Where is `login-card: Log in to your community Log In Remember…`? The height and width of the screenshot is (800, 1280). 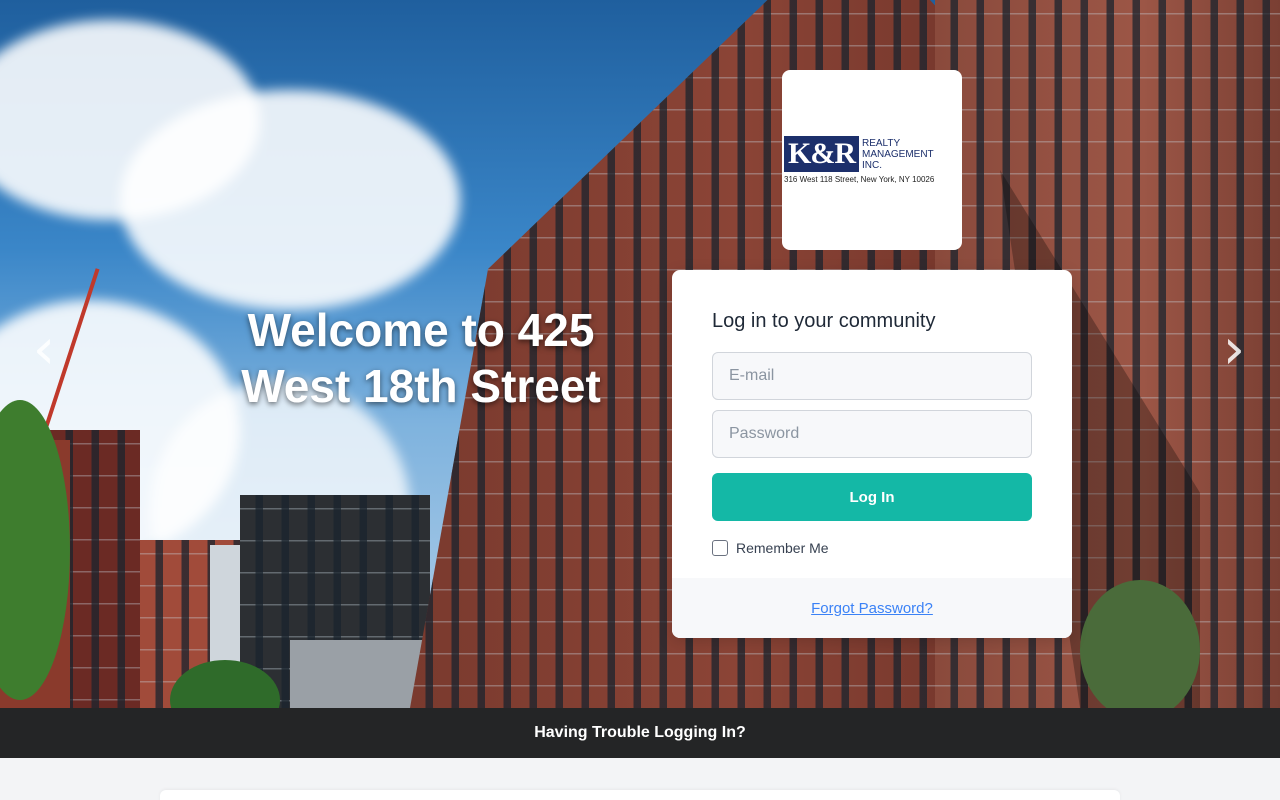
login-card: Log in to your community Log In Remember… is located at coordinates (872, 454).